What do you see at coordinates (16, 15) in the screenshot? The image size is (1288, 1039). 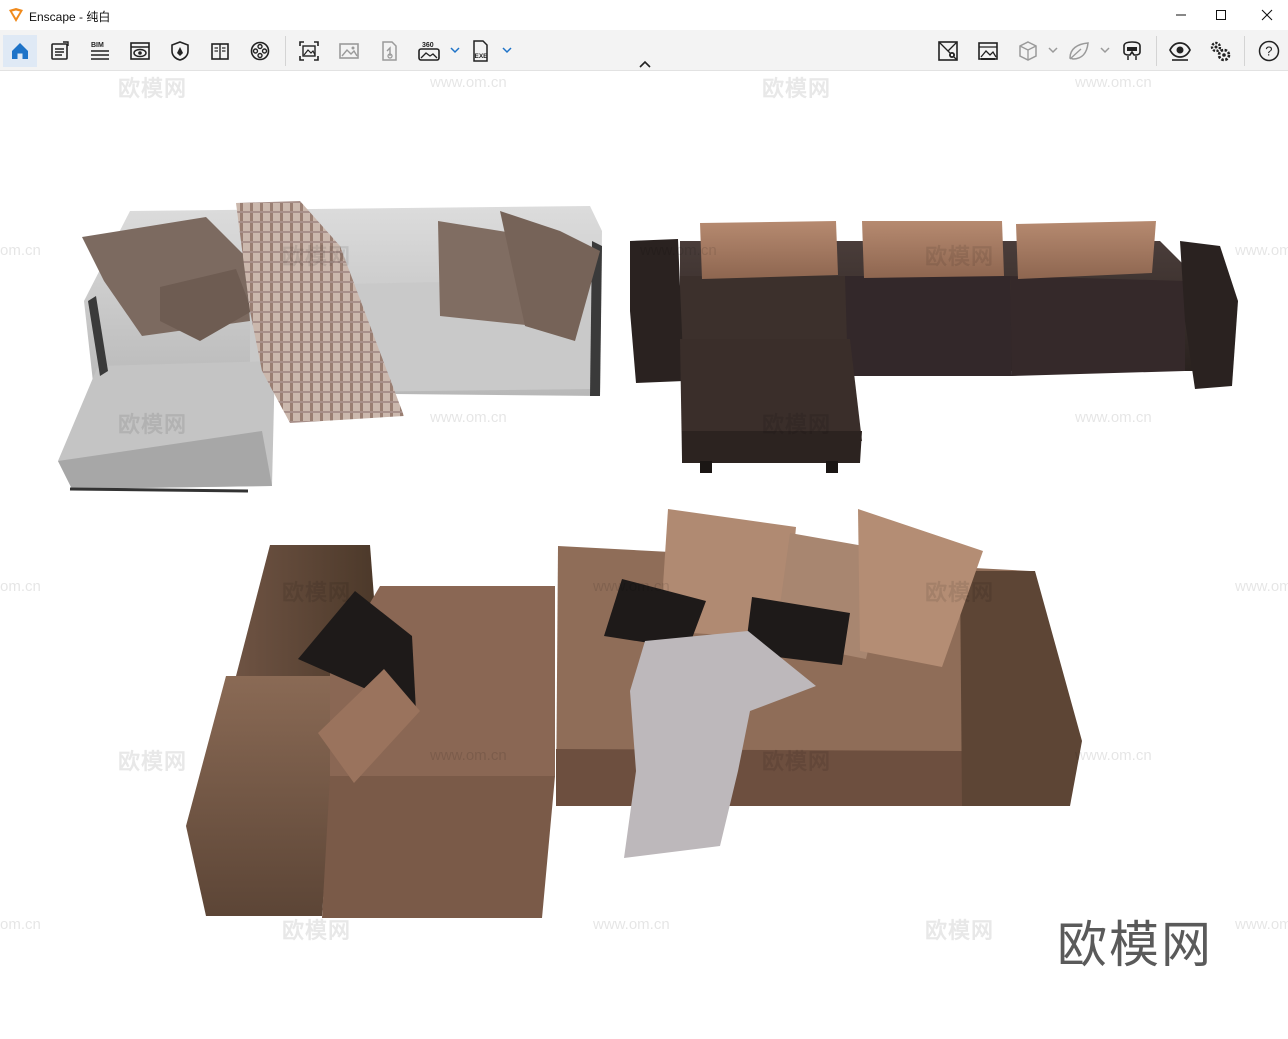 I see `enscape-logo-icon` at bounding box center [16, 15].